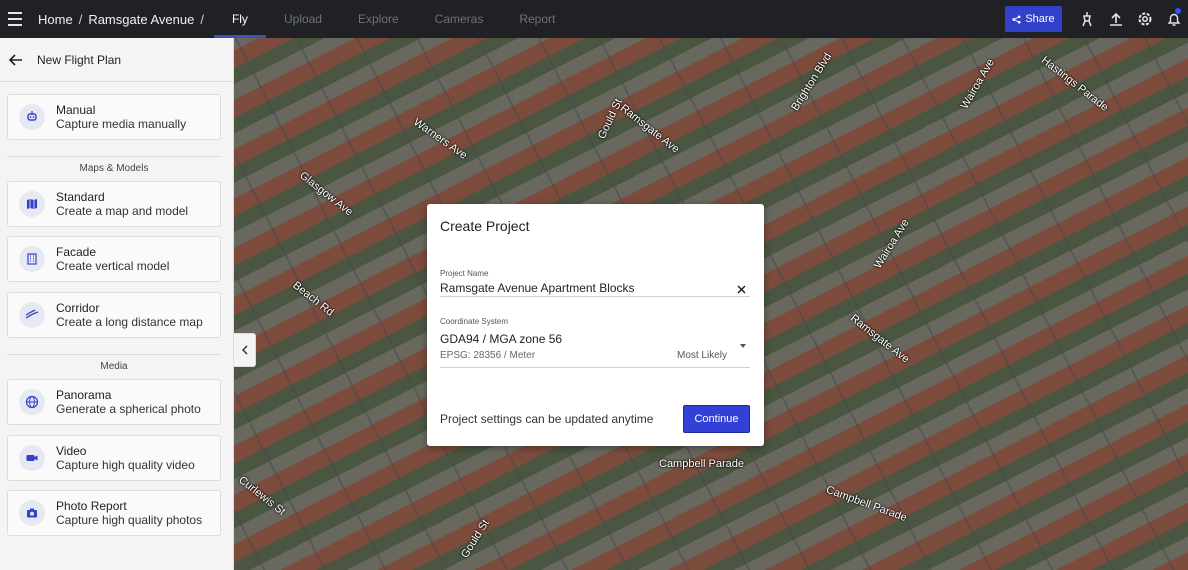 The width and height of the screenshot is (1188, 570). I want to click on card-subtitle: Capture high quality video, so click(125, 464).